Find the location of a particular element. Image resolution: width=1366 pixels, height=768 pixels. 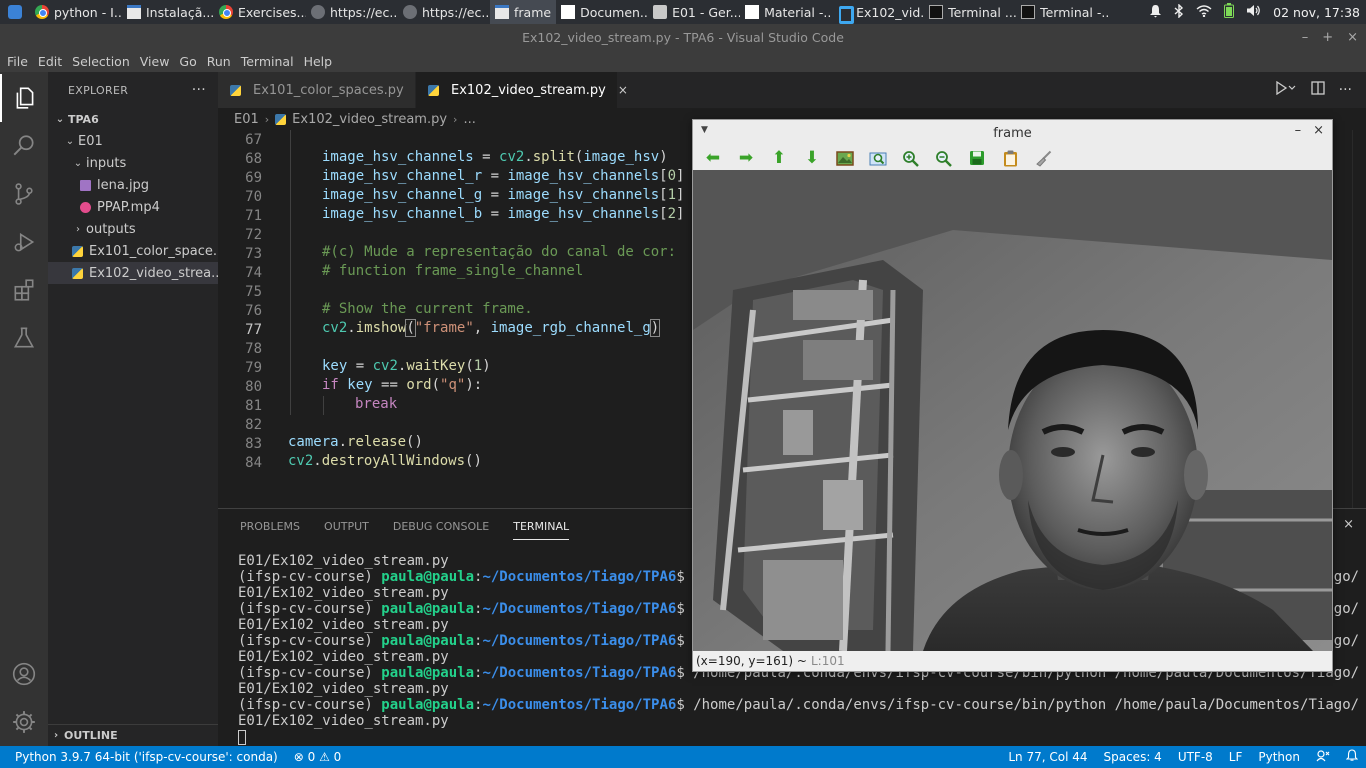

pan-right-icon: ➡ is located at coordinates (746, 158).